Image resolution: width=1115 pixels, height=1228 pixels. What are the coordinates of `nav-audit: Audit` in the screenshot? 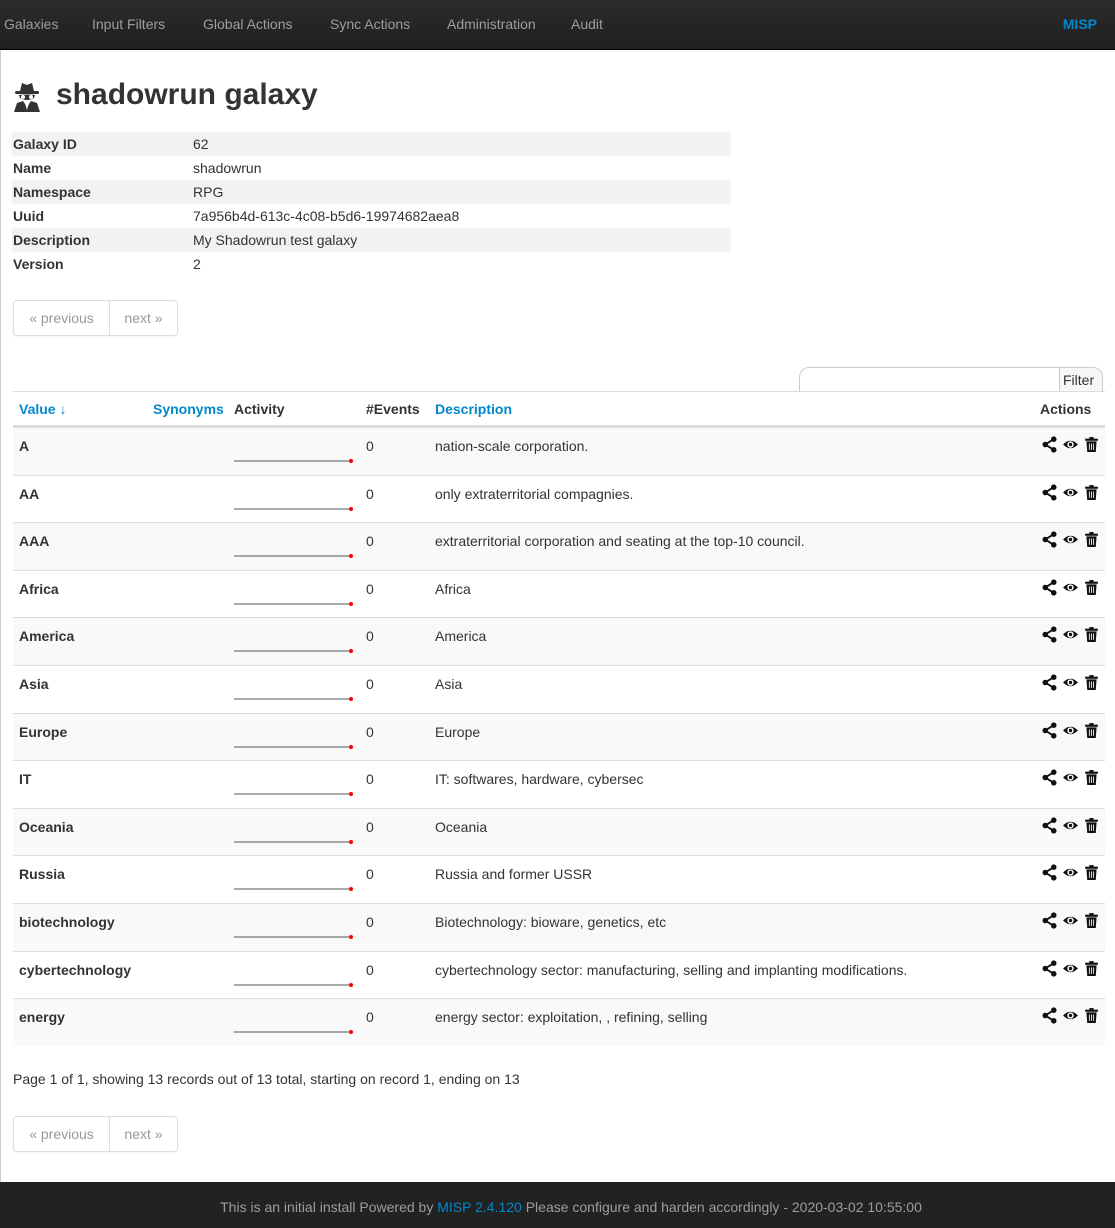 It's located at (587, 24).